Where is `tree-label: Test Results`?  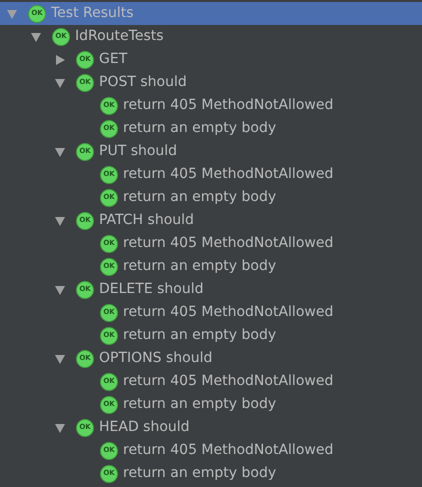 tree-label: Test Results is located at coordinates (92, 13).